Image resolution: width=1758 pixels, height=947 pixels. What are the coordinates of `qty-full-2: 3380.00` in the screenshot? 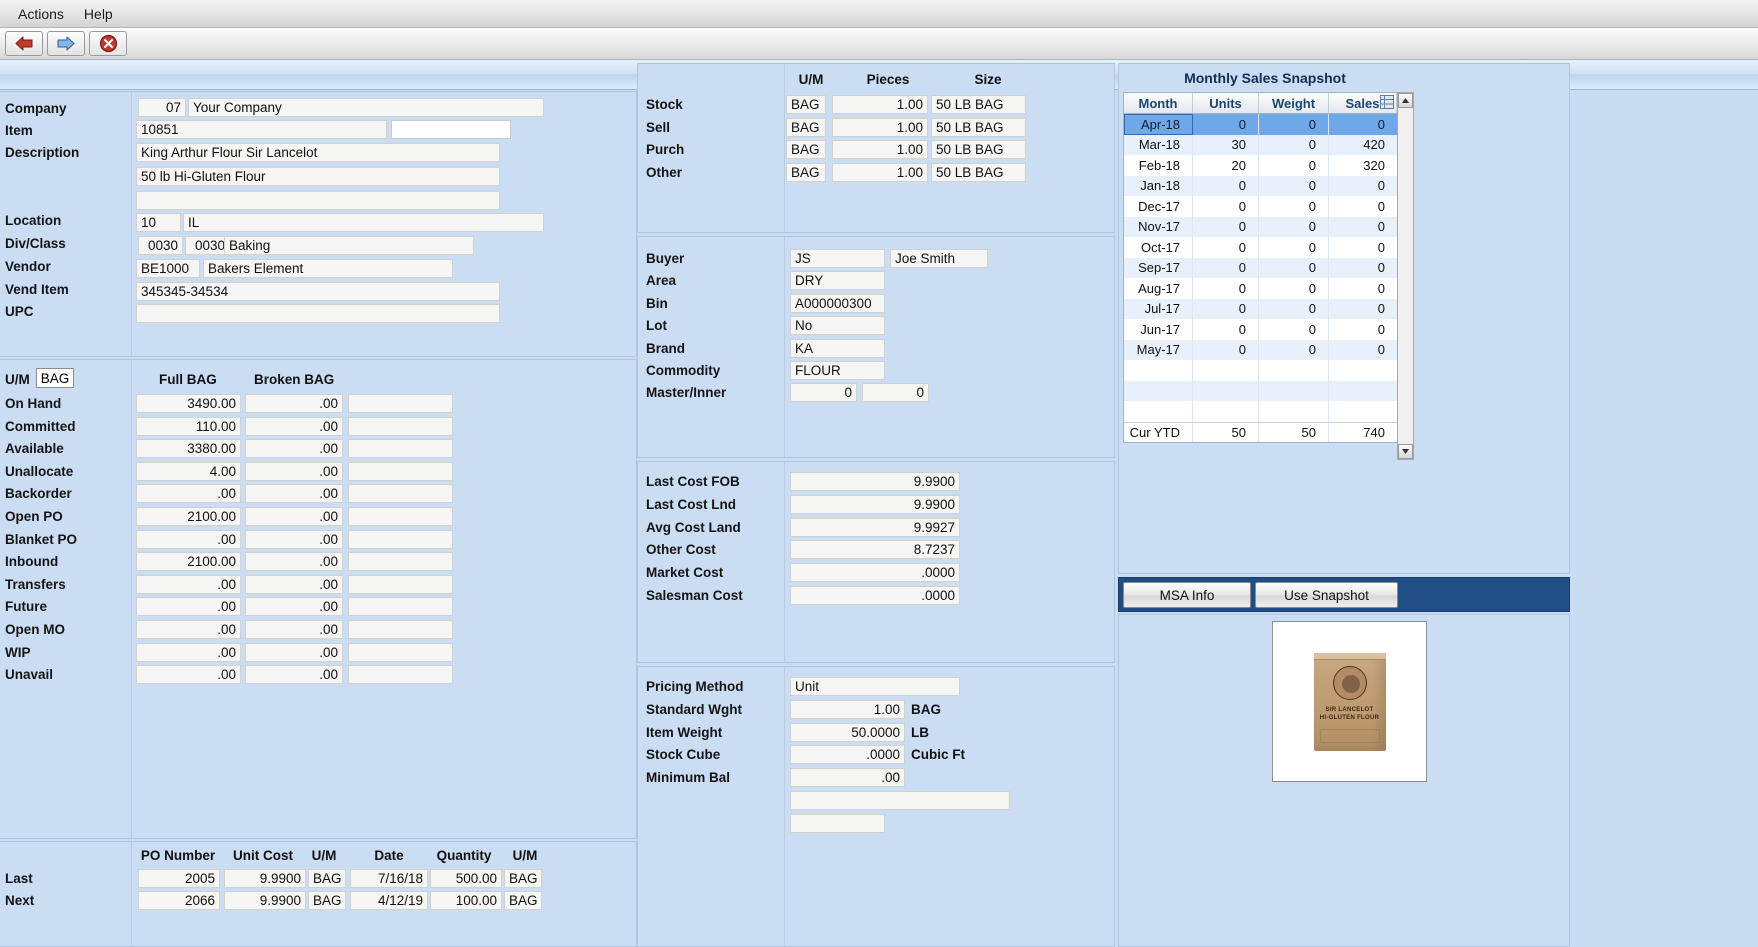 It's located at (188, 449).